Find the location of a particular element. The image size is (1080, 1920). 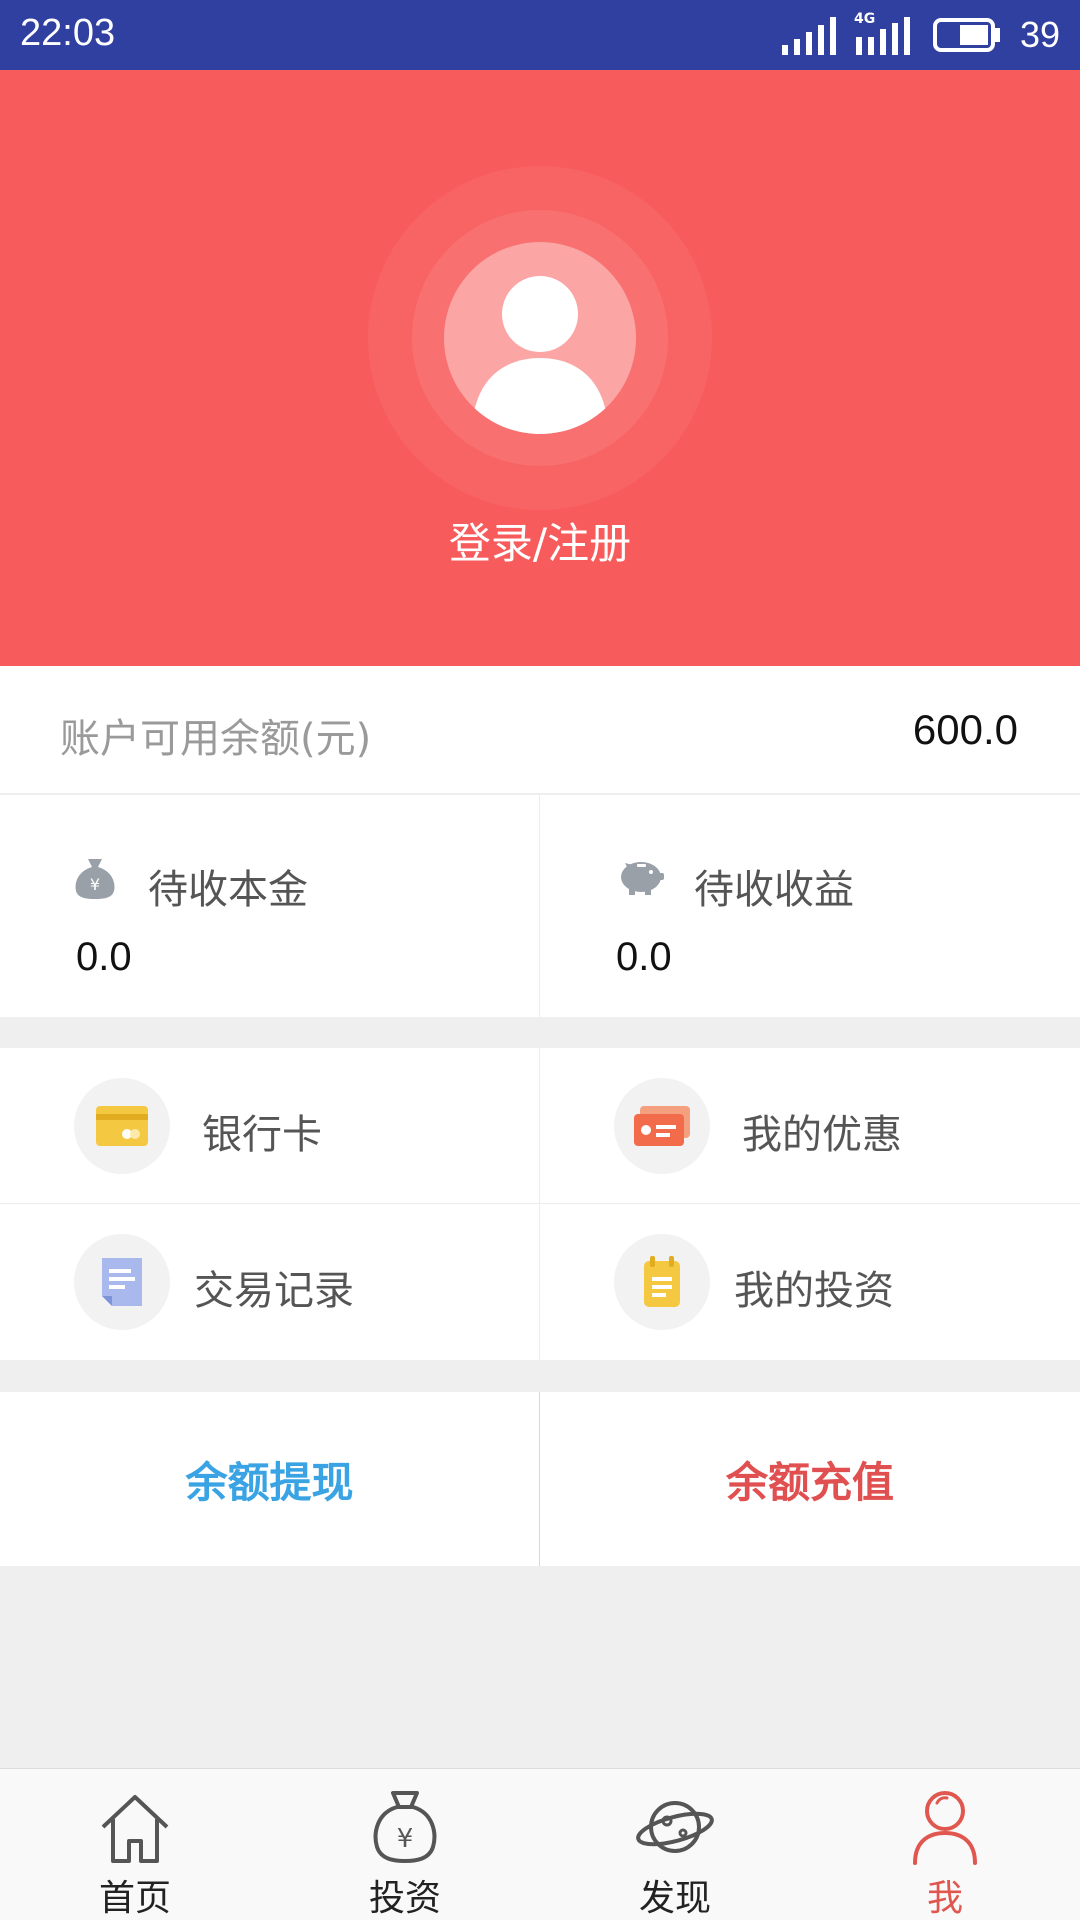

pending-principal-label: 待收本金 is located at coordinates (228, 890).